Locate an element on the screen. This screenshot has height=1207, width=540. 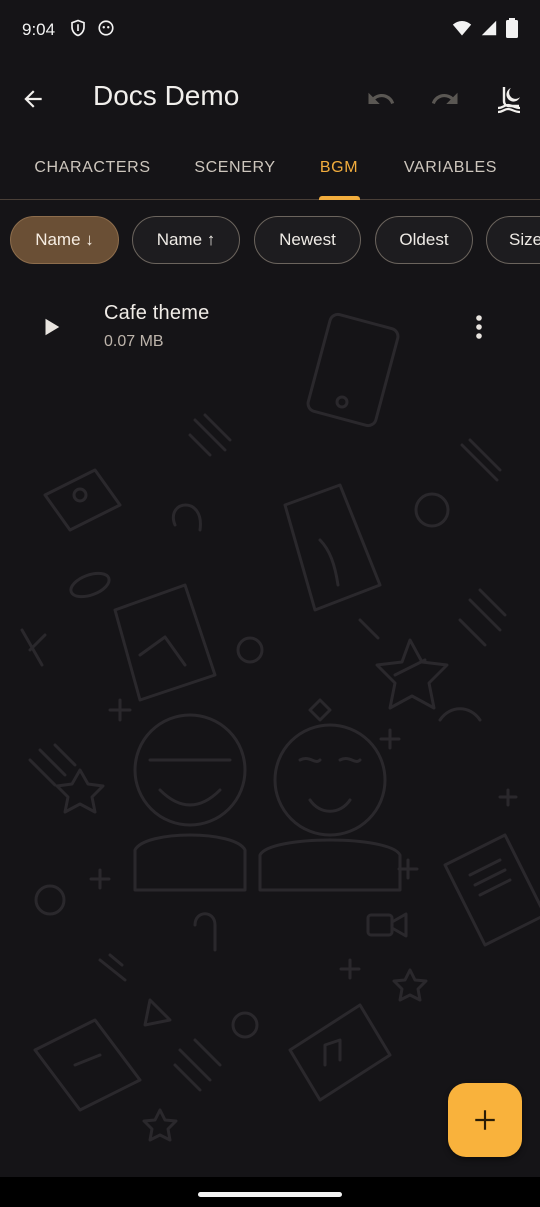
redo-icon is located at coordinates (444, 98).